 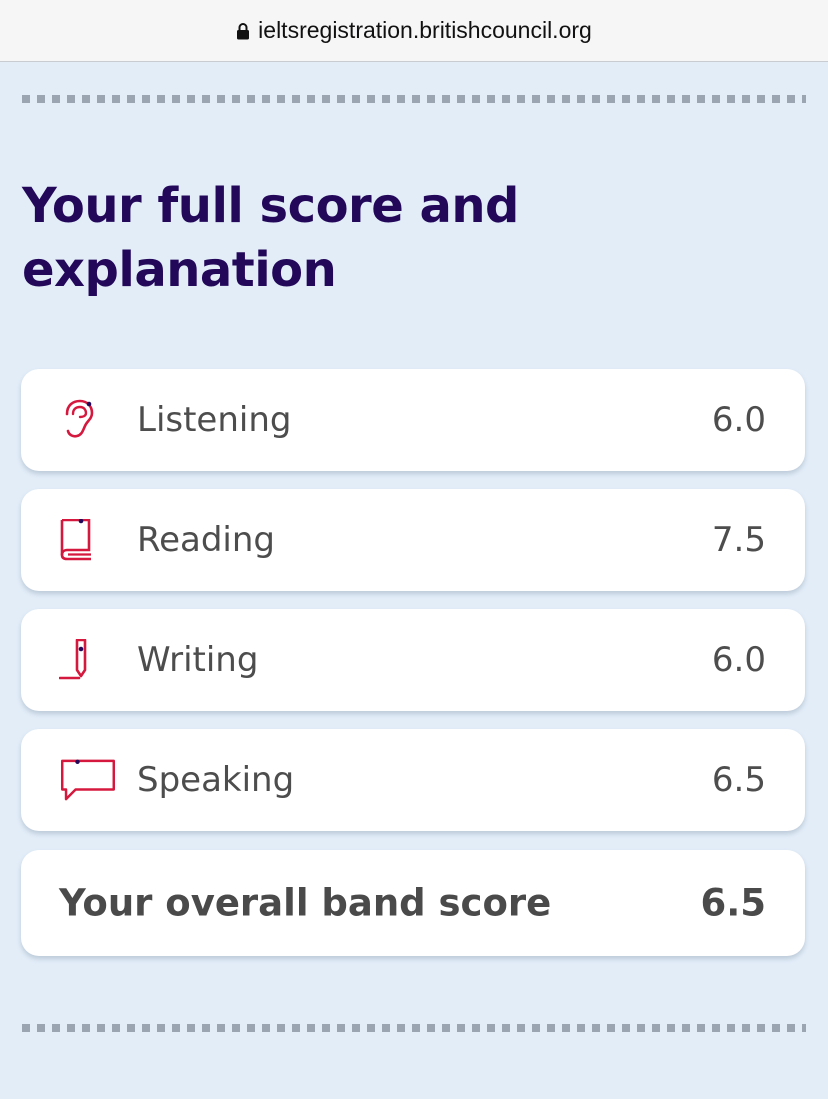 I want to click on book-icon, so click(x=75, y=540).